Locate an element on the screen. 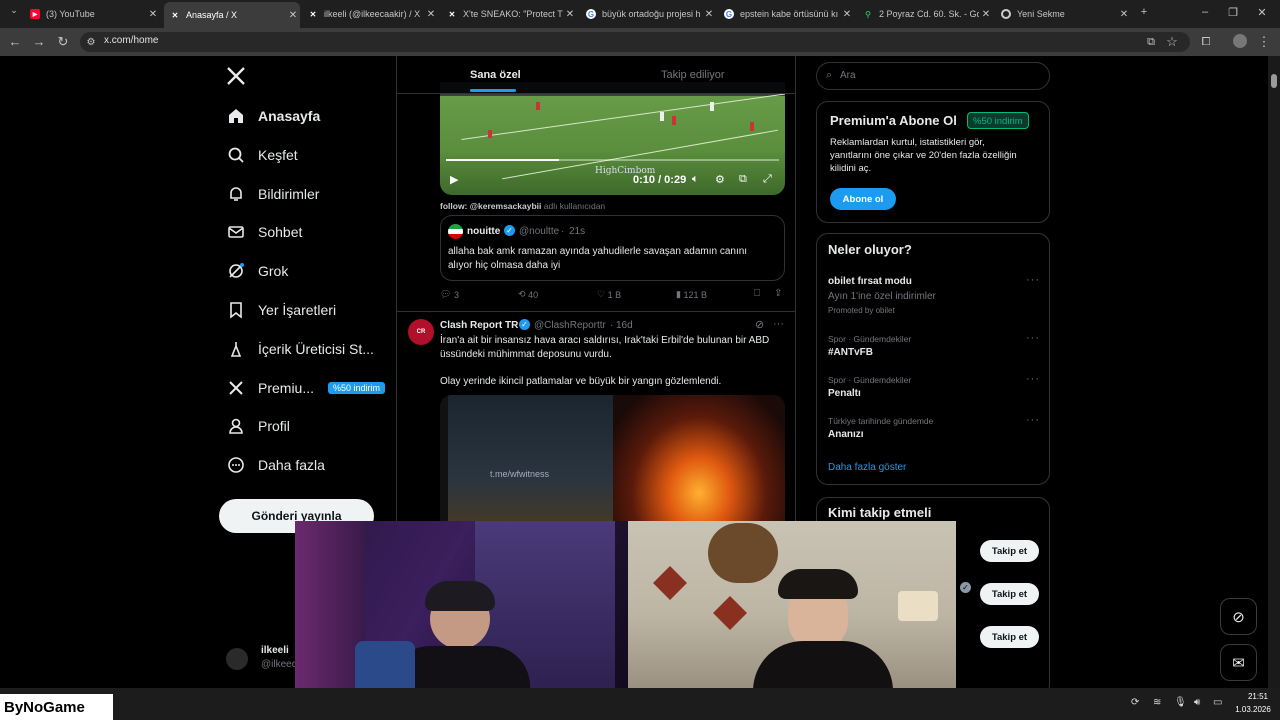 The image size is (1280, 720). mic-icon: 🎙︎ is located at coordinates (1180, 702).